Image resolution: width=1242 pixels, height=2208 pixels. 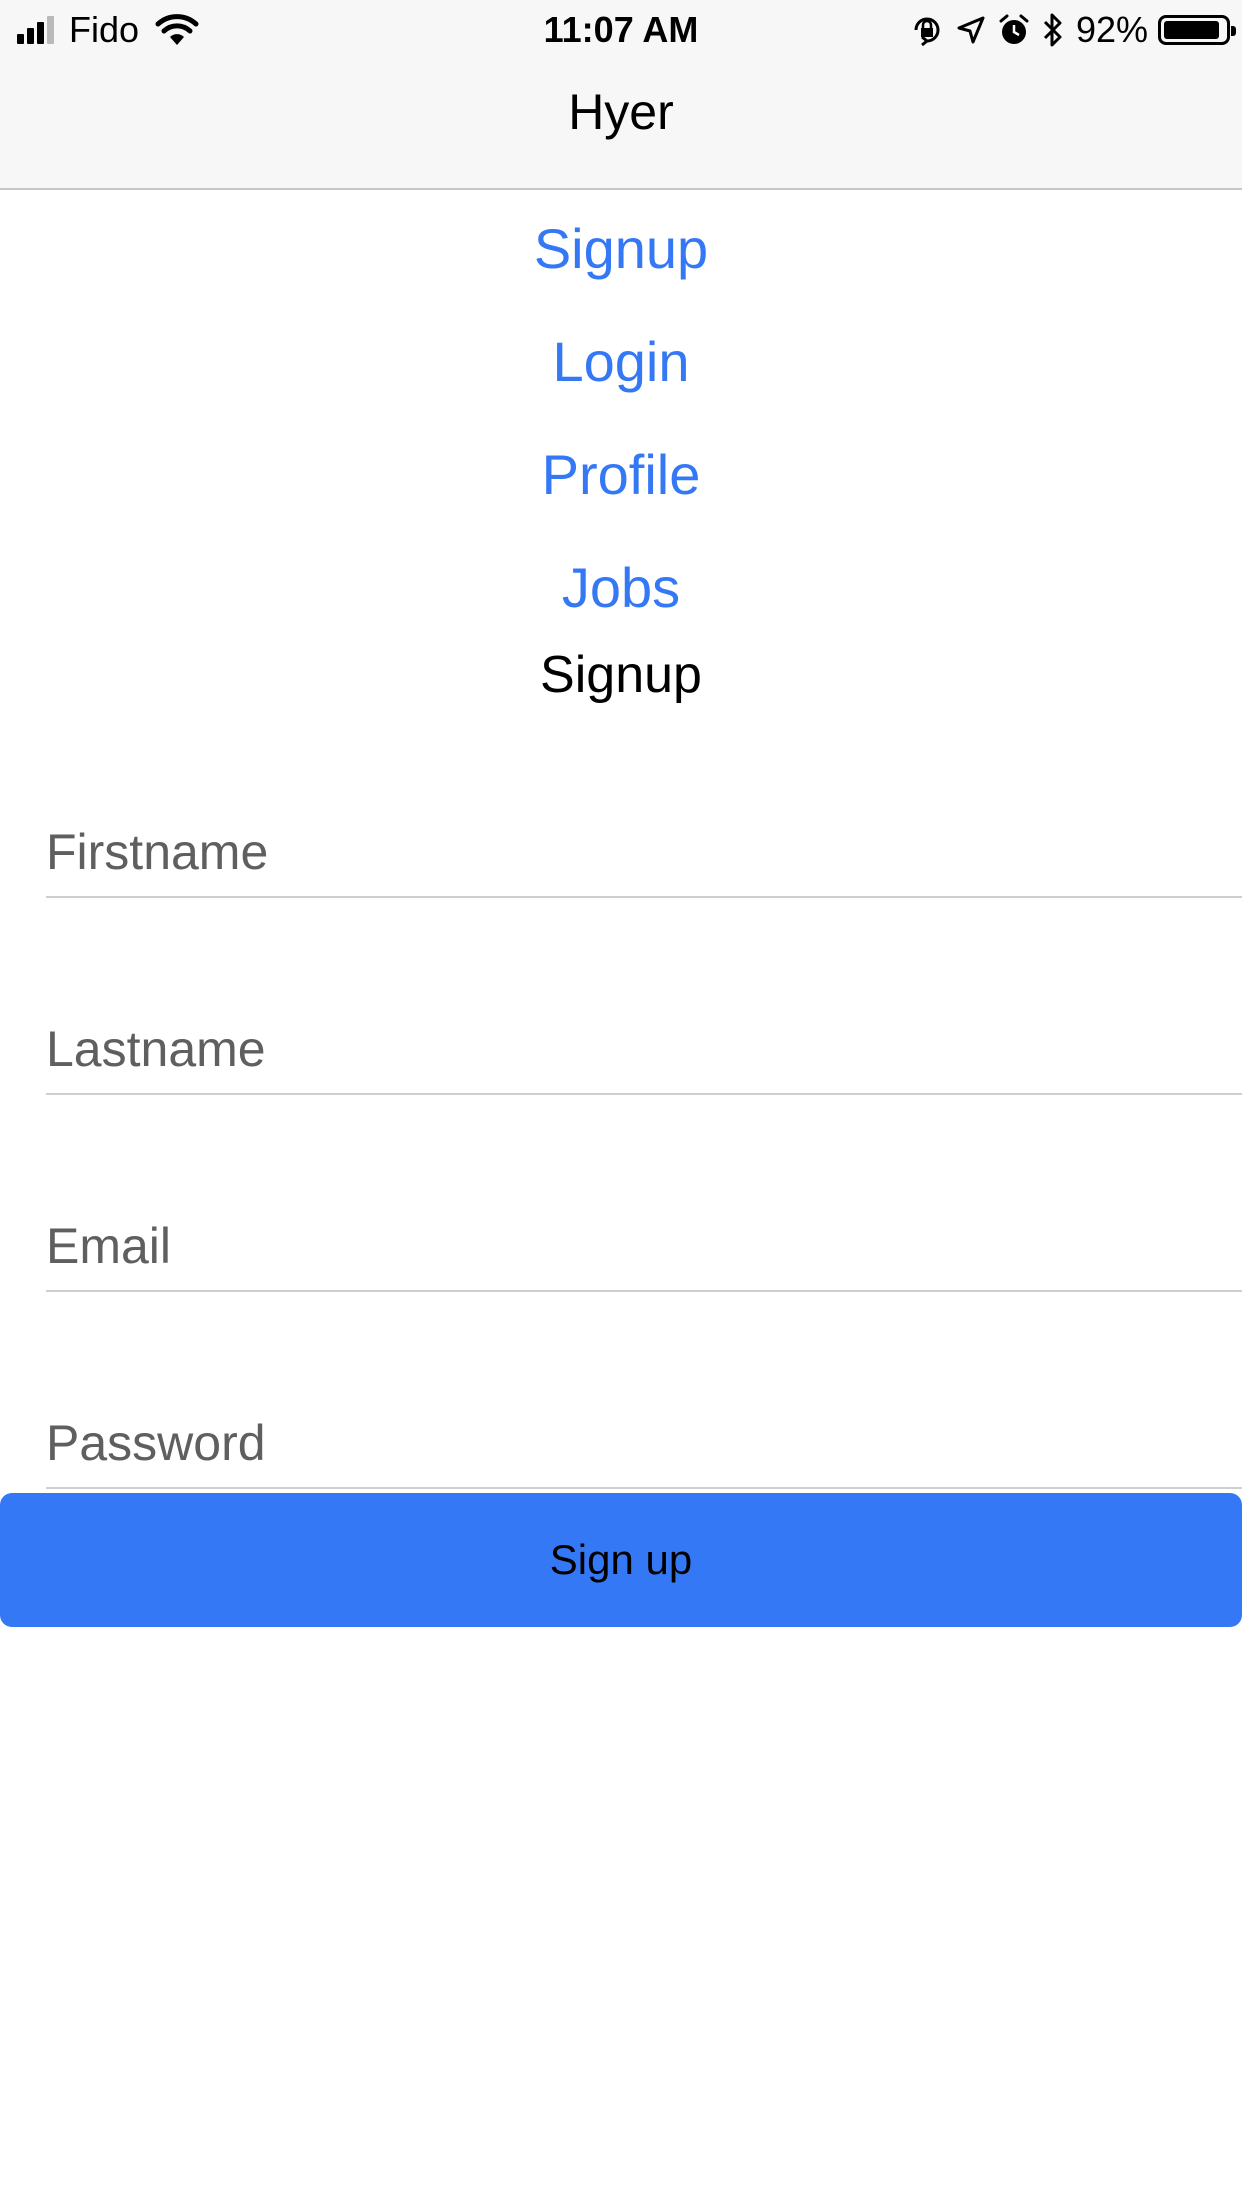 I want to click on link-signup: Signup, so click(x=621, y=264).